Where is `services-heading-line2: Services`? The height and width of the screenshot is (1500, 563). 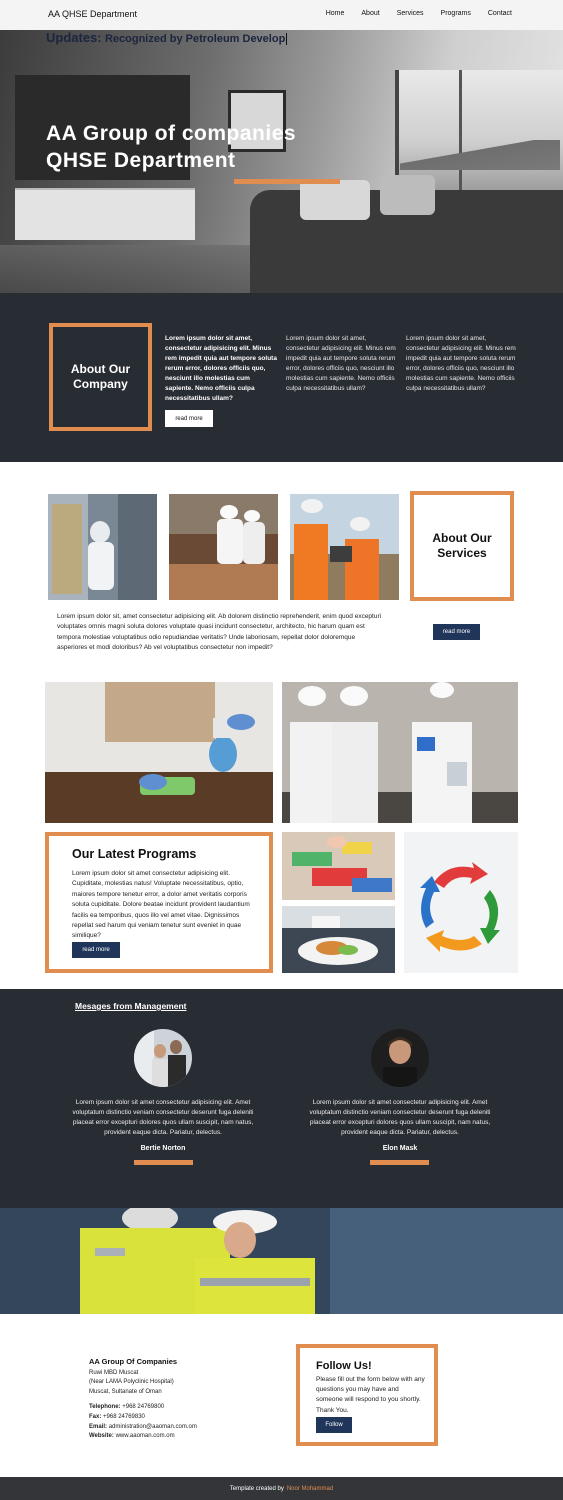
services-heading-line2: Services is located at coordinates (462, 553).